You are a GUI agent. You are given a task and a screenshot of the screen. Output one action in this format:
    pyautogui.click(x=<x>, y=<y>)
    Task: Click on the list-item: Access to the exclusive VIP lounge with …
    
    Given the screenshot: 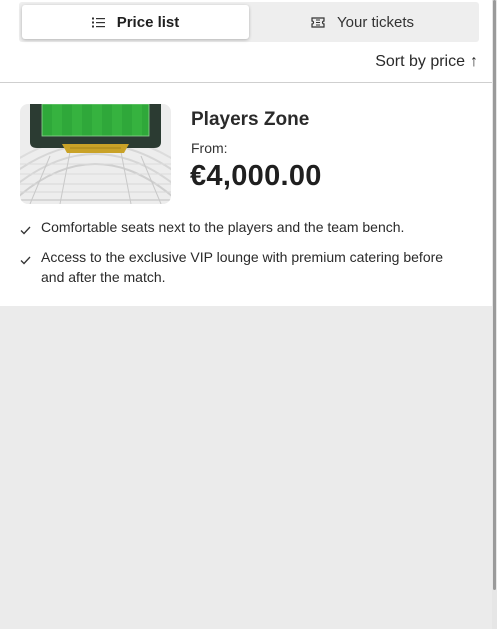 What is the action you would take?
    pyautogui.click(x=240, y=267)
    